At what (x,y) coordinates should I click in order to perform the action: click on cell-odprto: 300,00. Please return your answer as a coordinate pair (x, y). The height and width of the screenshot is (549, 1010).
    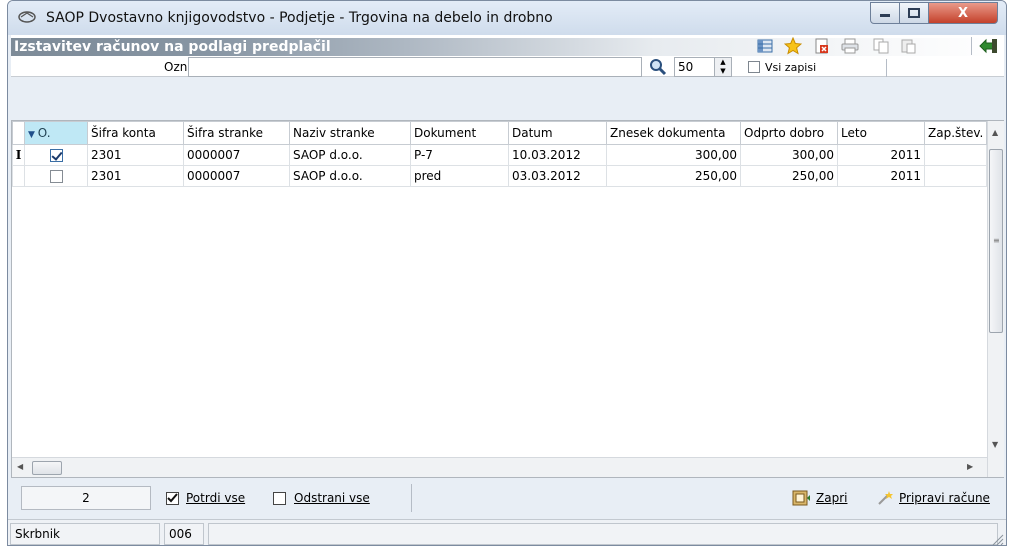
    Looking at the image, I should click on (789, 155).